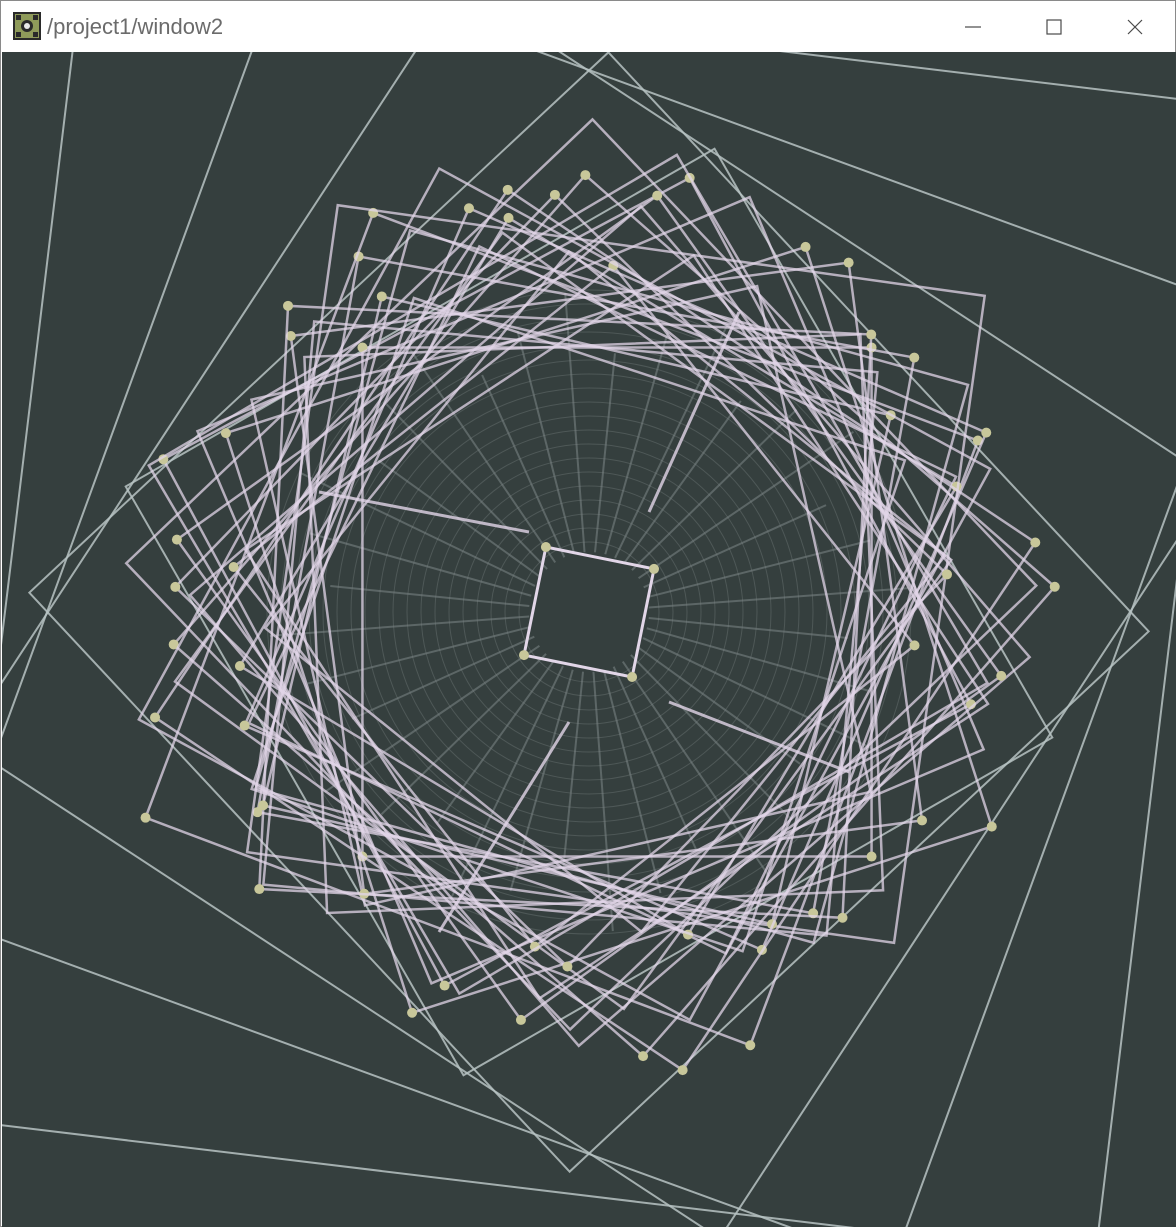 Image resolution: width=1176 pixels, height=1227 pixels. I want to click on texture-ring, so click(589, 612).